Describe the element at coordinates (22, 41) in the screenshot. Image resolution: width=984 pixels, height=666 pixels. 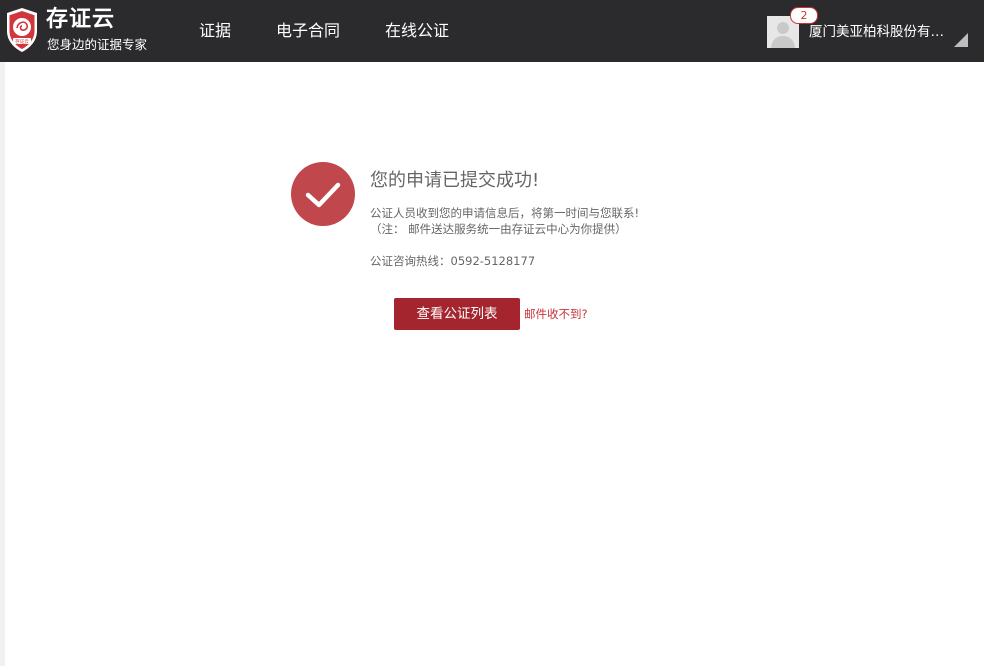
I see `logo-badge-text: 存证云` at that location.